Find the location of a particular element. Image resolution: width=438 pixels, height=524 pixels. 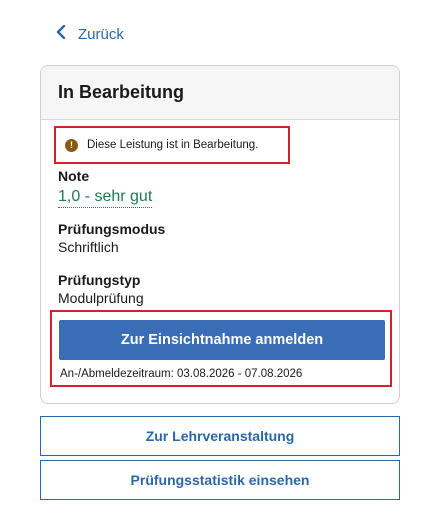

back-link-label: Zurück is located at coordinates (101, 34).